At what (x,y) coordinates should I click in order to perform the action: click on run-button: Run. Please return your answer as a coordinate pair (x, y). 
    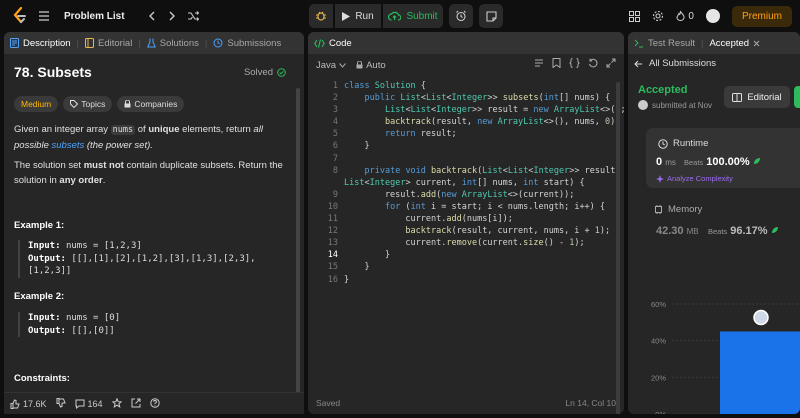
    Looking at the image, I should click on (358, 16).